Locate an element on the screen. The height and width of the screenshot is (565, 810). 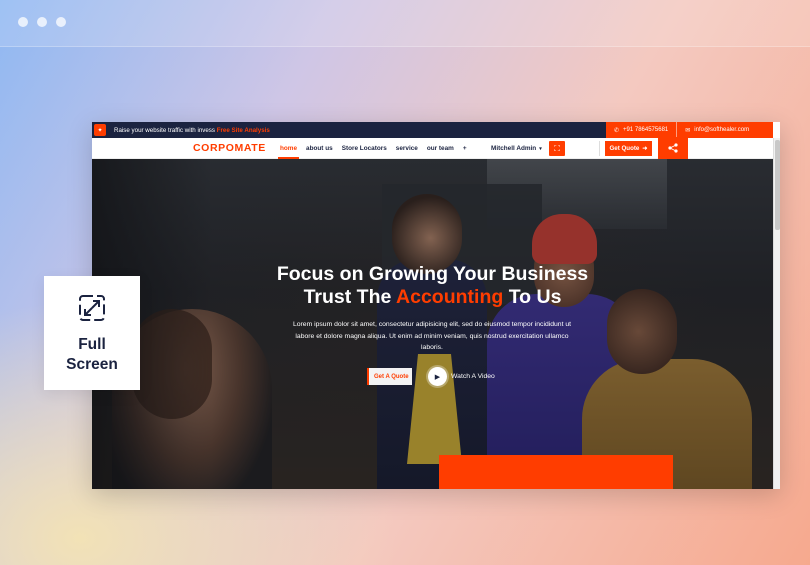
window-dot-maximize is located at coordinates (61, 22).